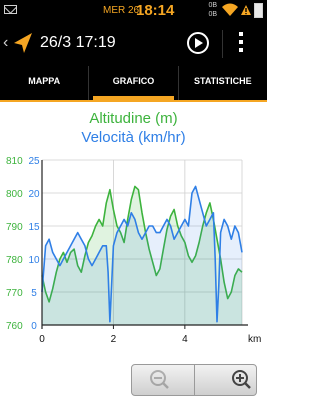 This screenshot has width=320, height=400. I want to click on zoom-controls, so click(194, 380).